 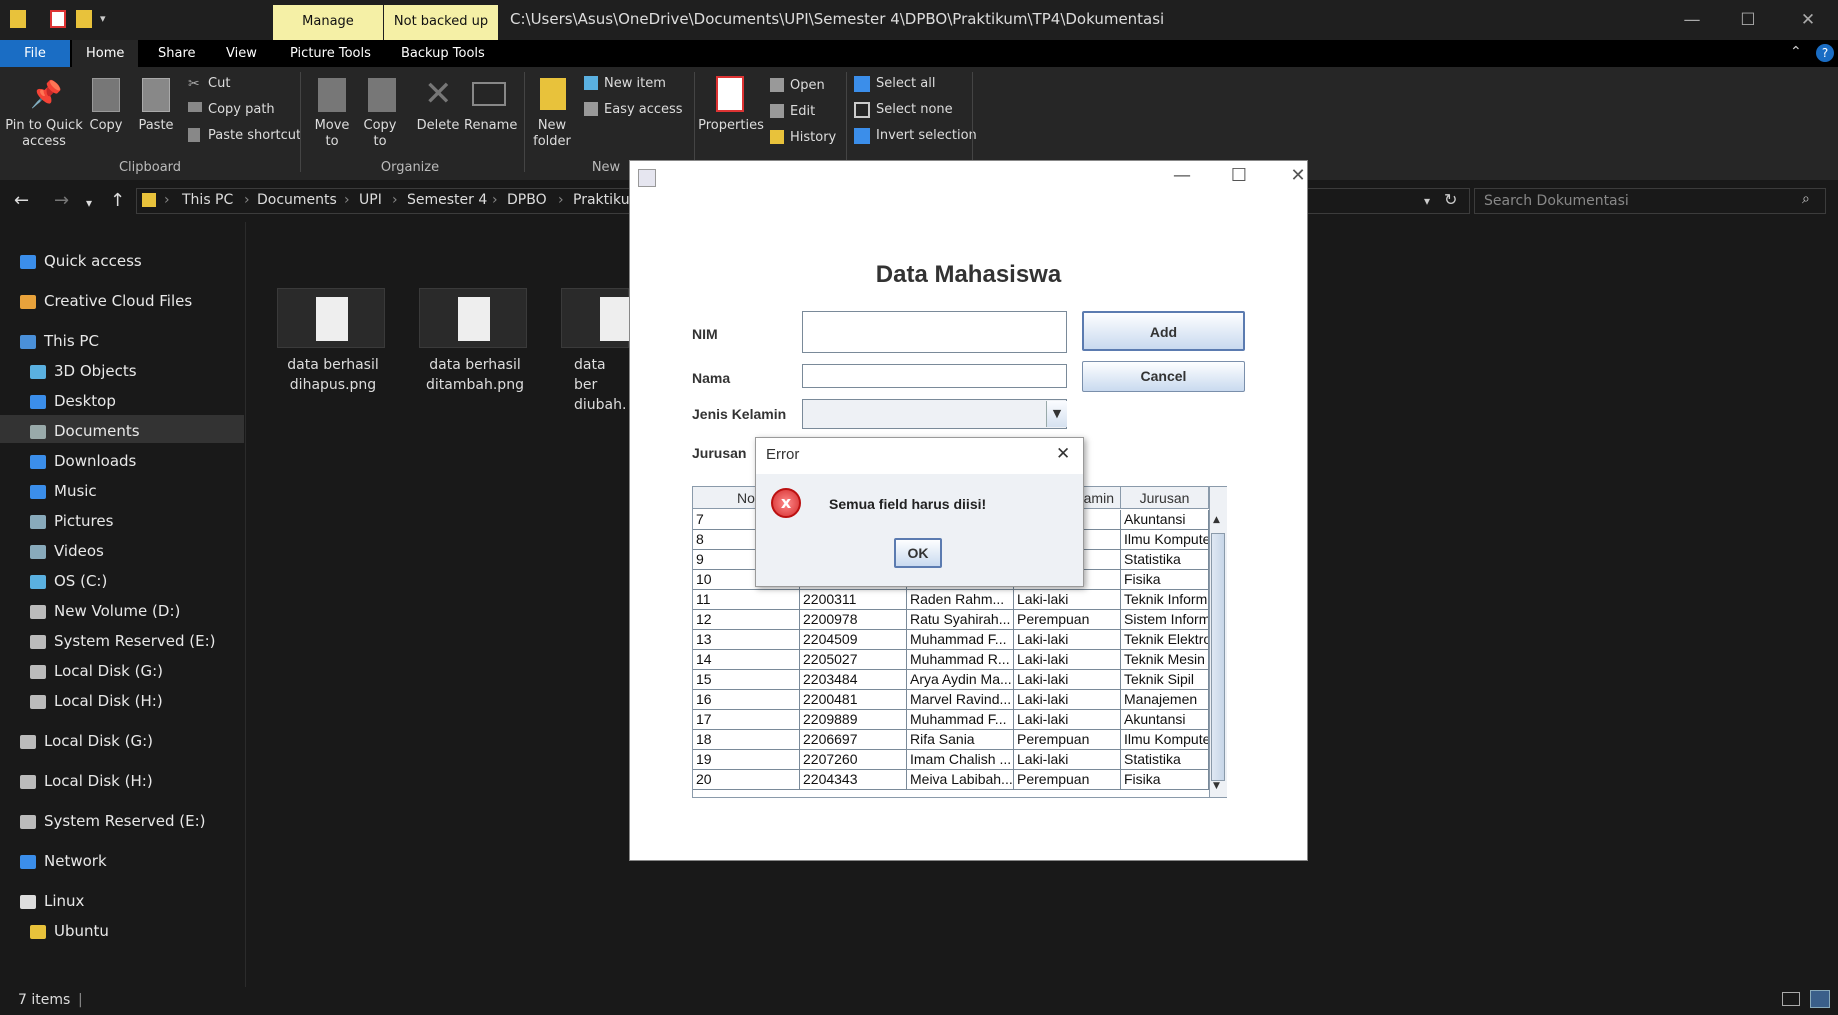 I want to click on table-cell: 11, so click(x=746, y=600).